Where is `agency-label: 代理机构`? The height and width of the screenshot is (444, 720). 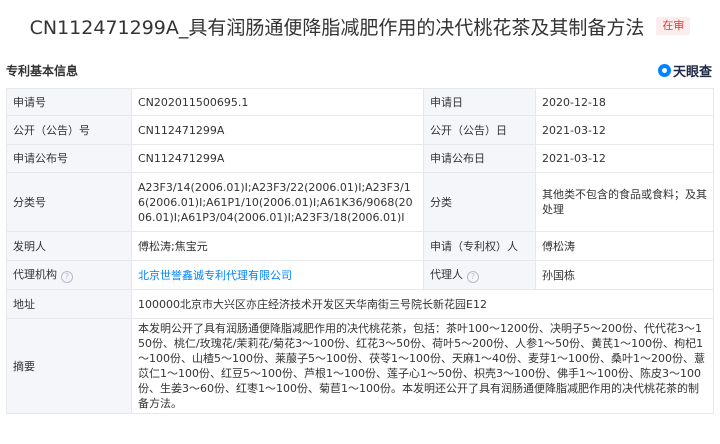
agency-label: 代理机构 is located at coordinates (35, 274).